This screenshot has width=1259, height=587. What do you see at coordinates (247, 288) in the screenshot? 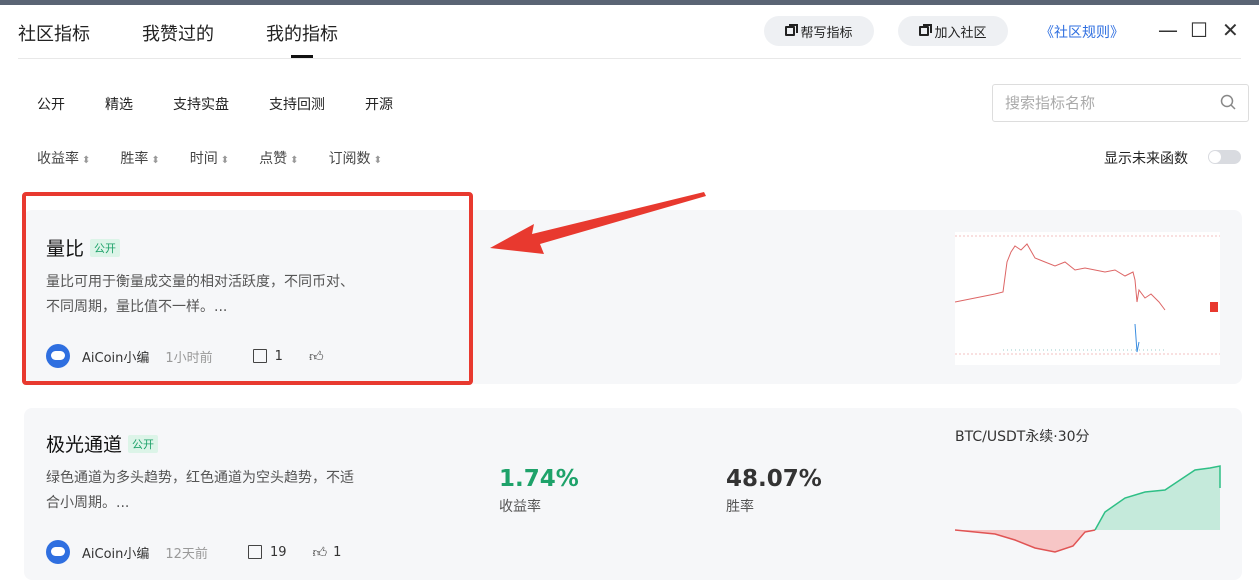
I see `highlight-box` at bounding box center [247, 288].